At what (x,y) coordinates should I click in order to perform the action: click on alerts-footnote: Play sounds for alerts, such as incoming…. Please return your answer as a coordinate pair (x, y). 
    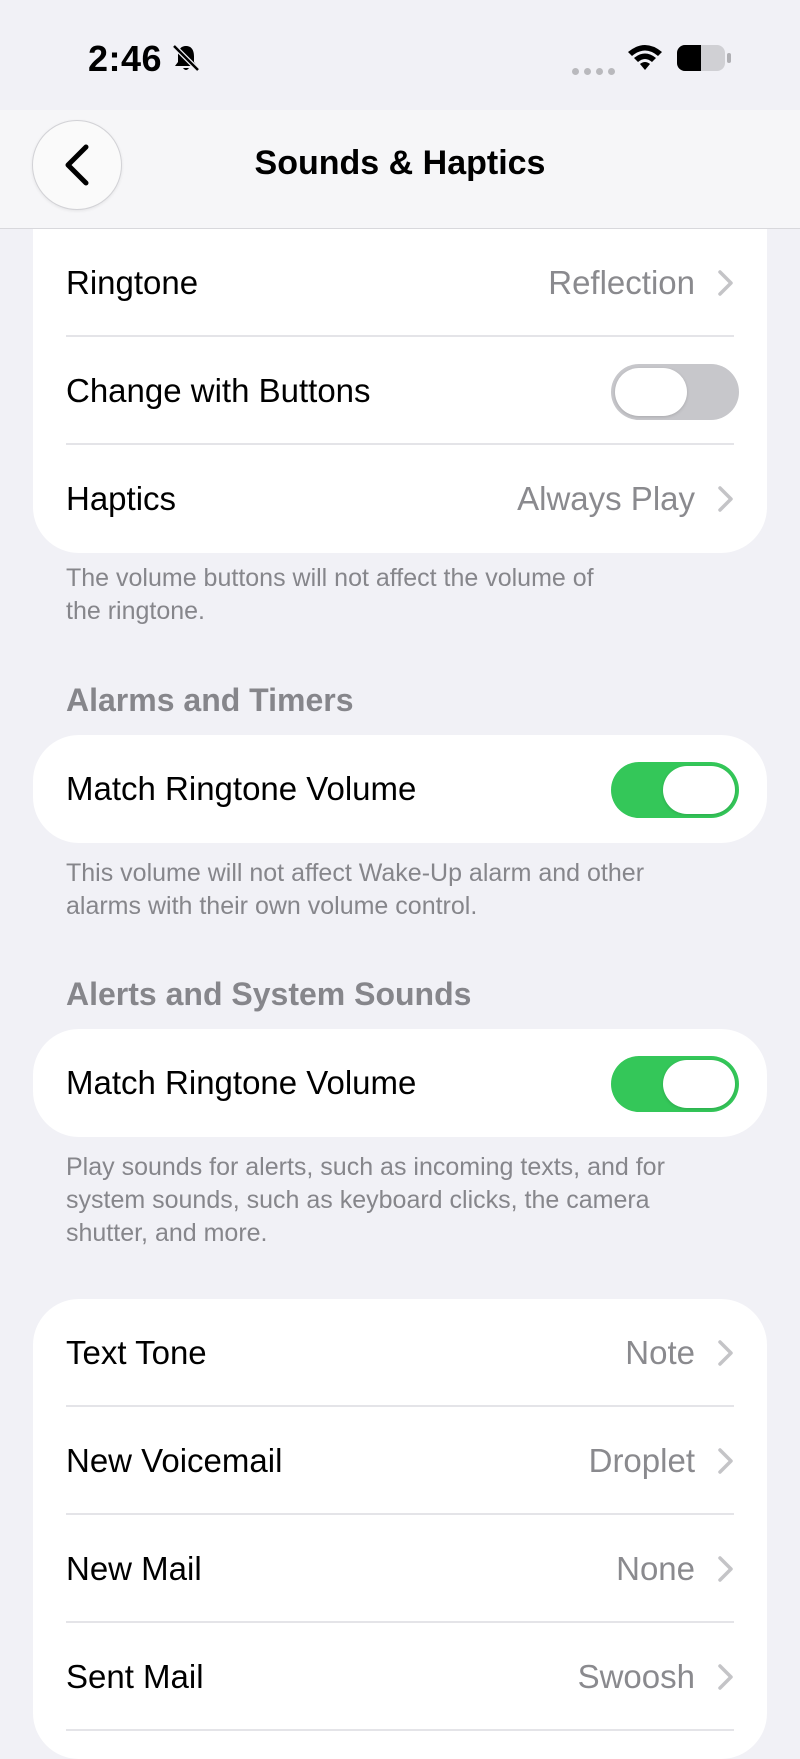
    Looking at the image, I should click on (365, 1200).